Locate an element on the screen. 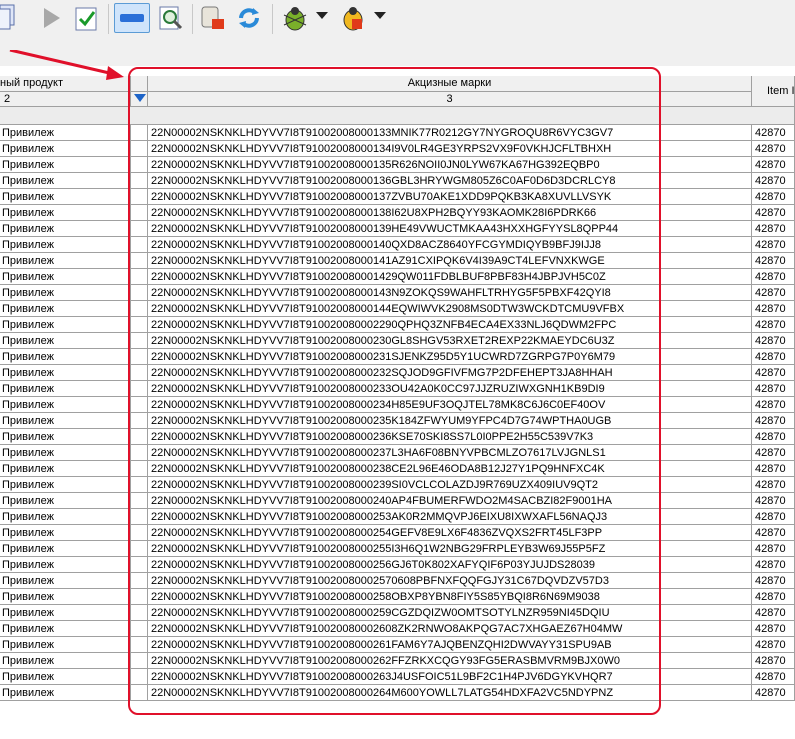 This screenshot has height=739, width=795. scroll-print-icon is located at coordinates (213, 18).